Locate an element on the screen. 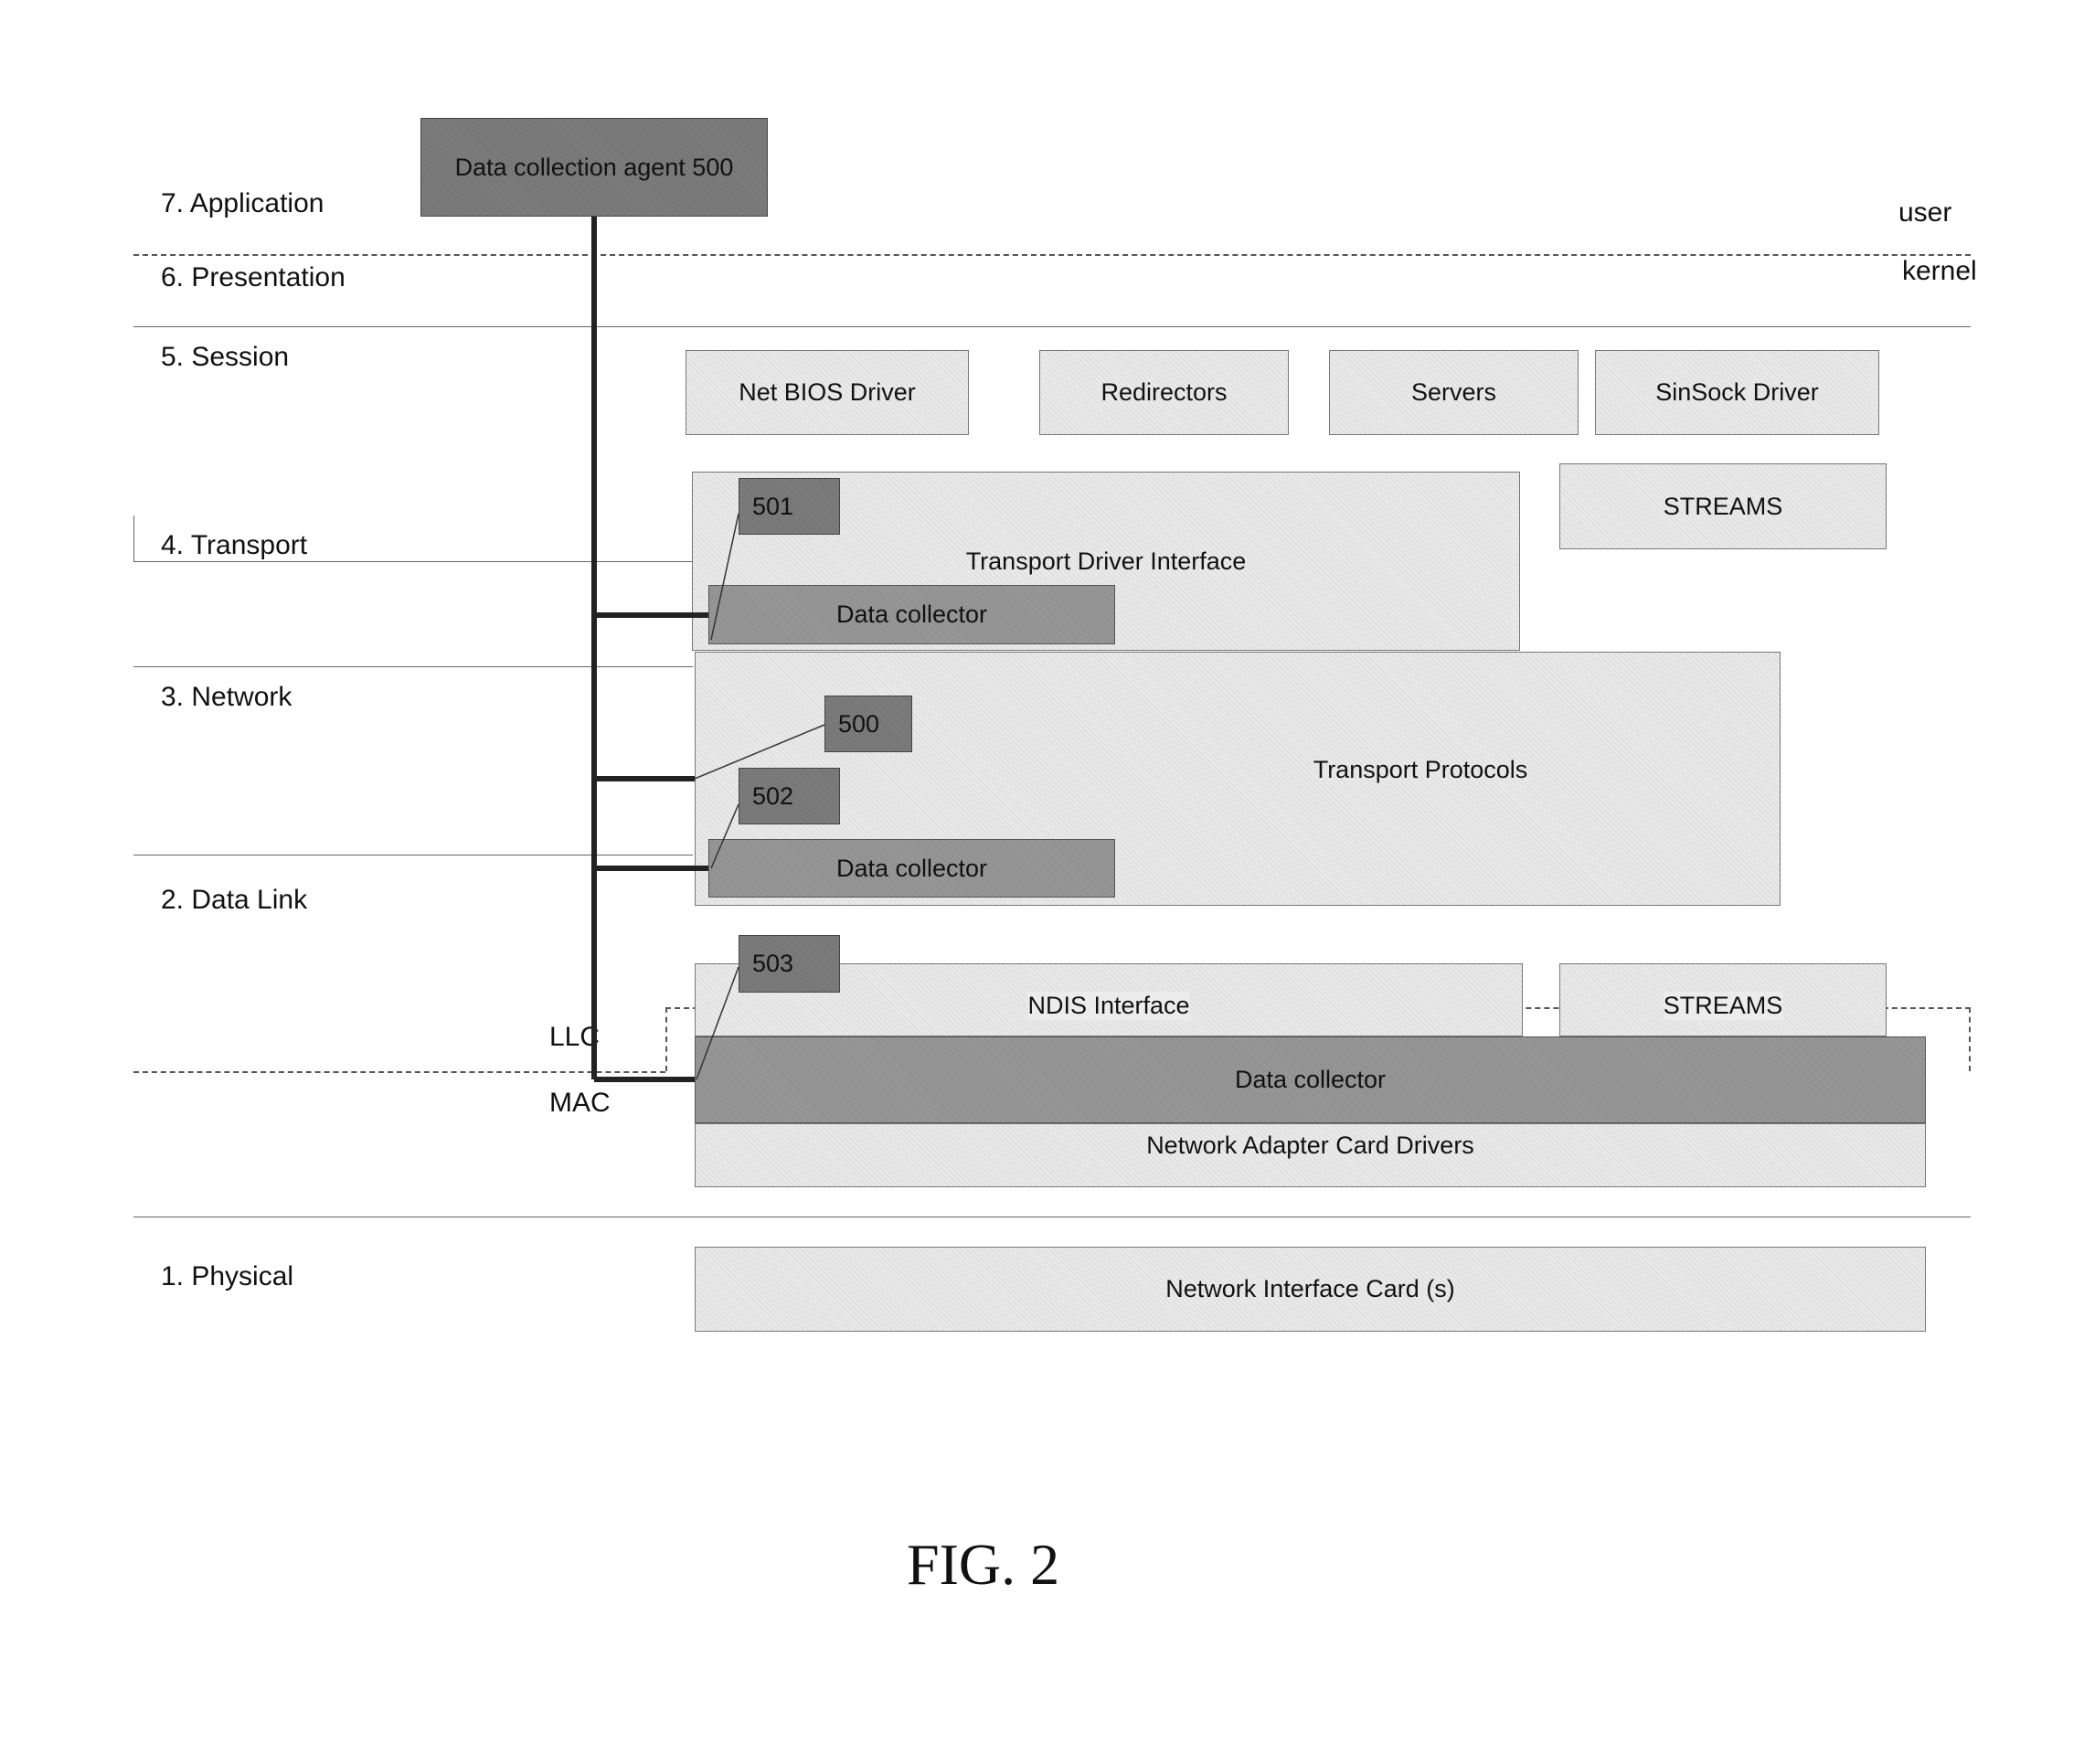 The height and width of the screenshot is (1764, 2084). netbios-driver-label: Net BIOS Driver is located at coordinates (827, 392).